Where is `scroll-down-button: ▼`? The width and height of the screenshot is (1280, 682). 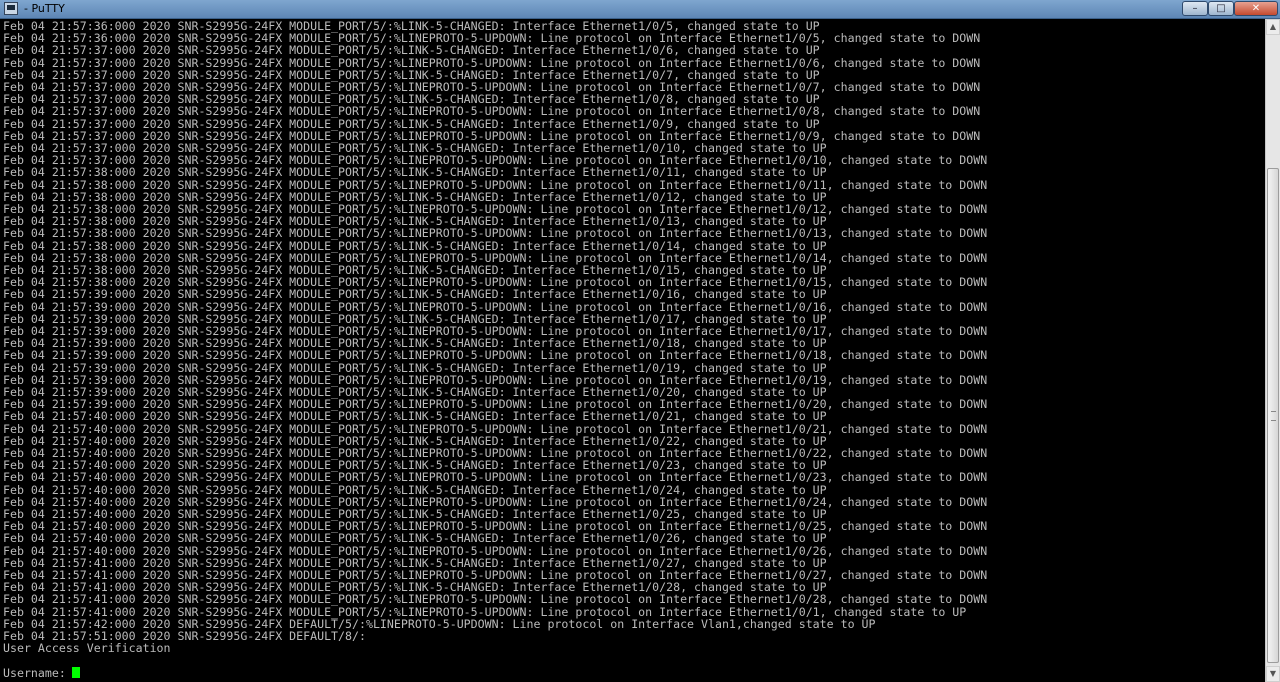
scroll-down-button: ▼ is located at coordinates (1273, 674).